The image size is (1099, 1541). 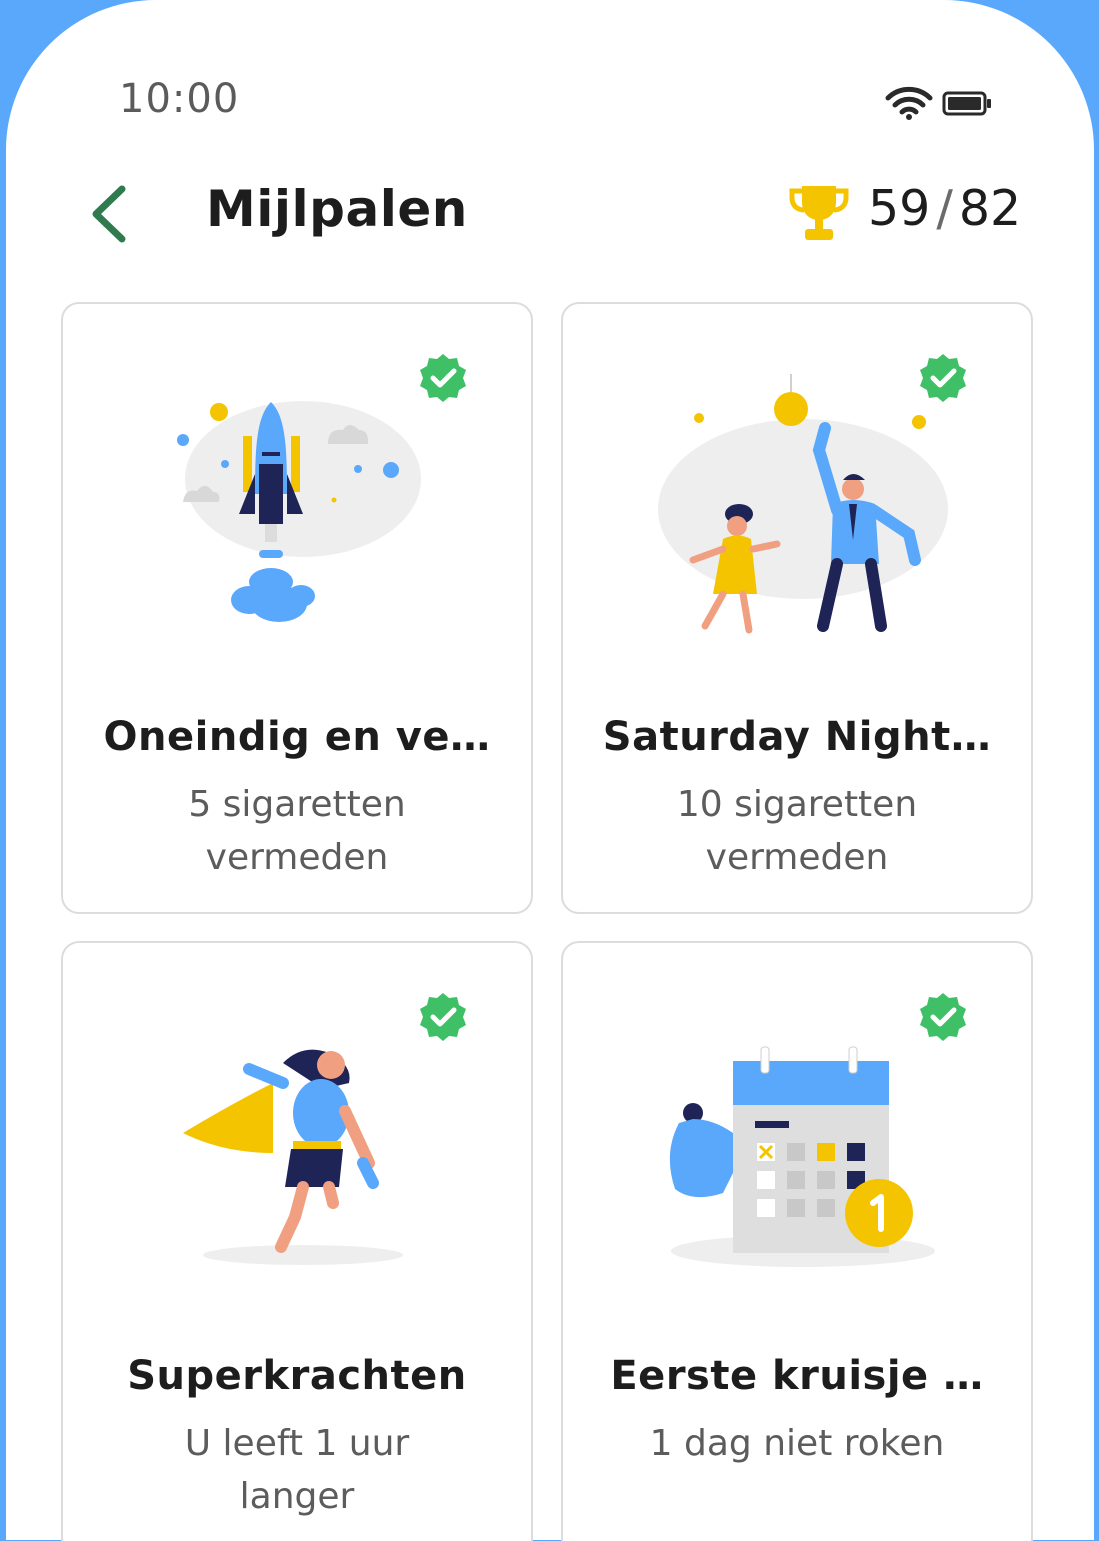 What do you see at coordinates (909, 103) in the screenshot?
I see `wifi-icon` at bounding box center [909, 103].